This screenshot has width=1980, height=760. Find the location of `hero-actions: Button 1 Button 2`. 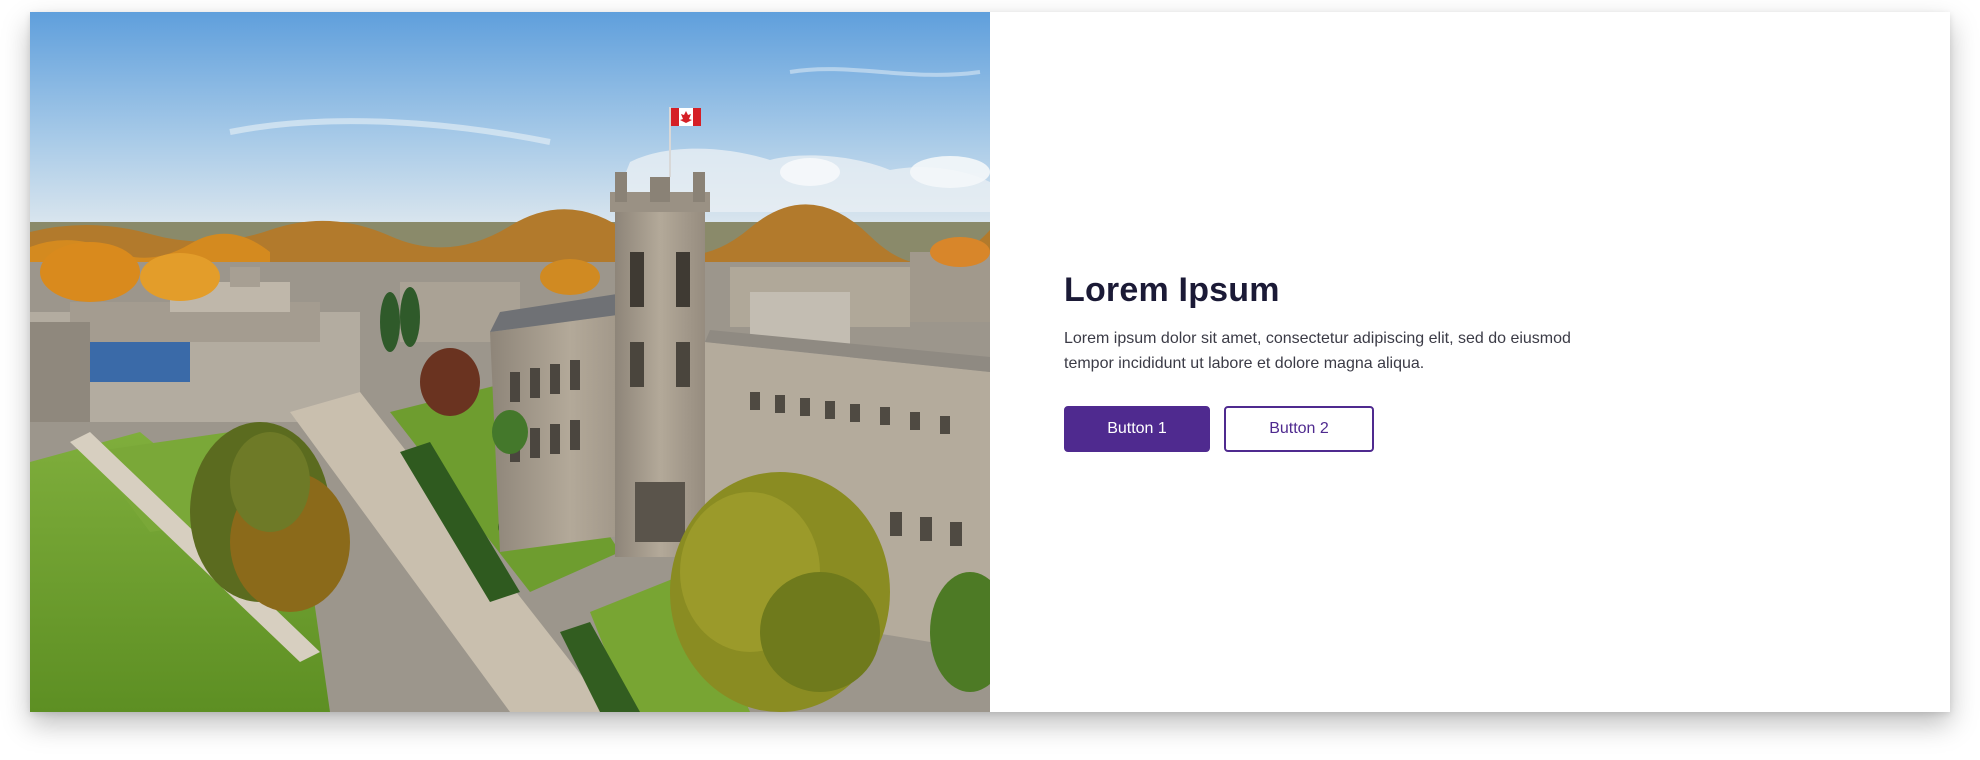

hero-actions: Button 1 Button 2 is located at coordinates (1344, 429).